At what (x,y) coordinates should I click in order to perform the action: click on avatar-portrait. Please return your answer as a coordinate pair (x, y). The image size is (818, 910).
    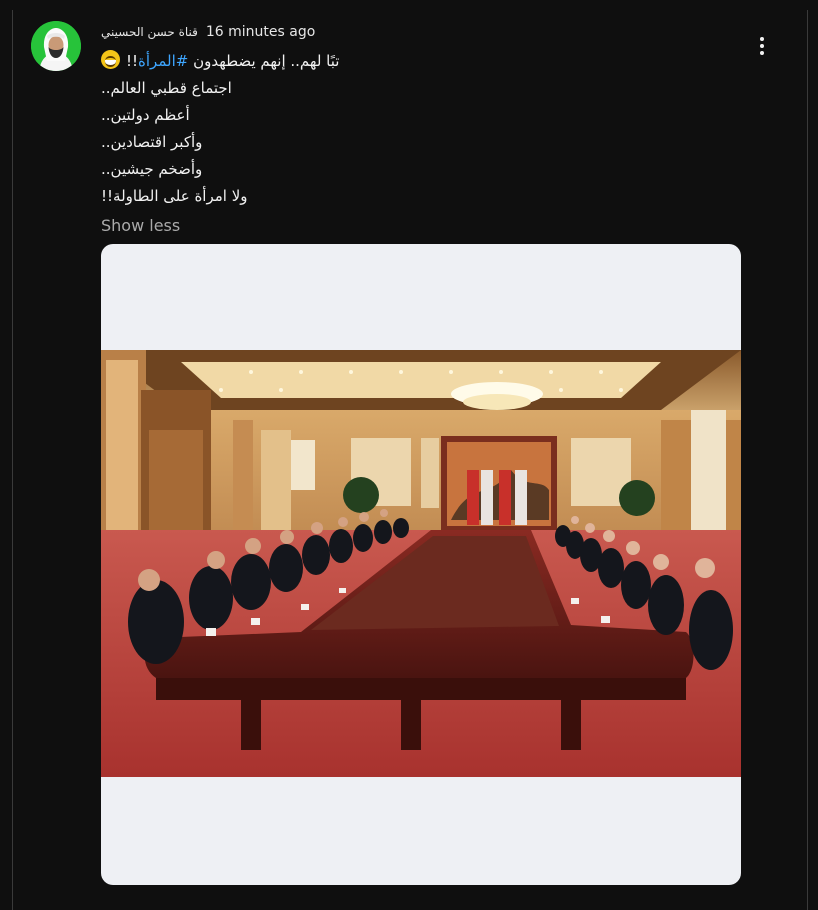
    Looking at the image, I should click on (56, 46).